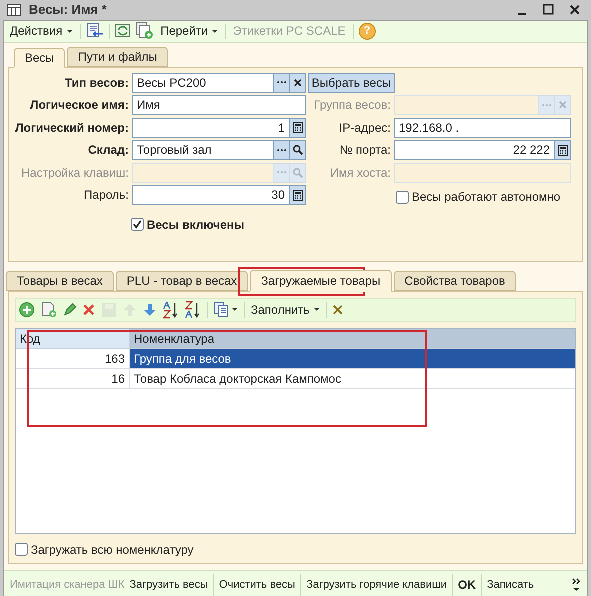 The width and height of the screenshot is (591, 596). Describe the element at coordinates (169, 585) in the screenshot. I see `toolbar-button: Загрузить весы` at that location.